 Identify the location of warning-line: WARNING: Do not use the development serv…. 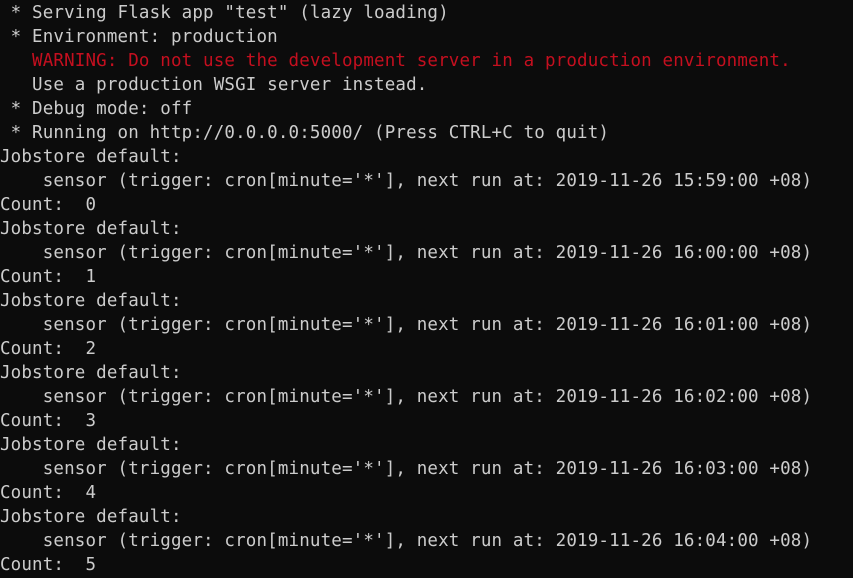
(395, 61).